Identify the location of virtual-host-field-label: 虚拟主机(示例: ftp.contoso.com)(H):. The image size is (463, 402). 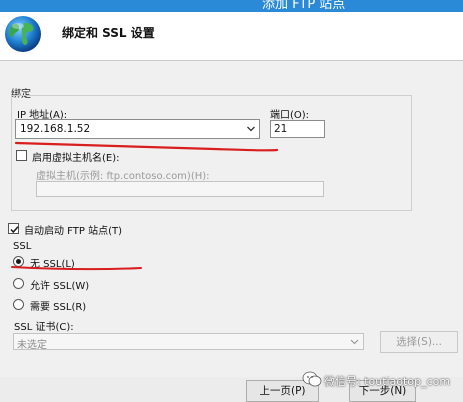
(123, 176).